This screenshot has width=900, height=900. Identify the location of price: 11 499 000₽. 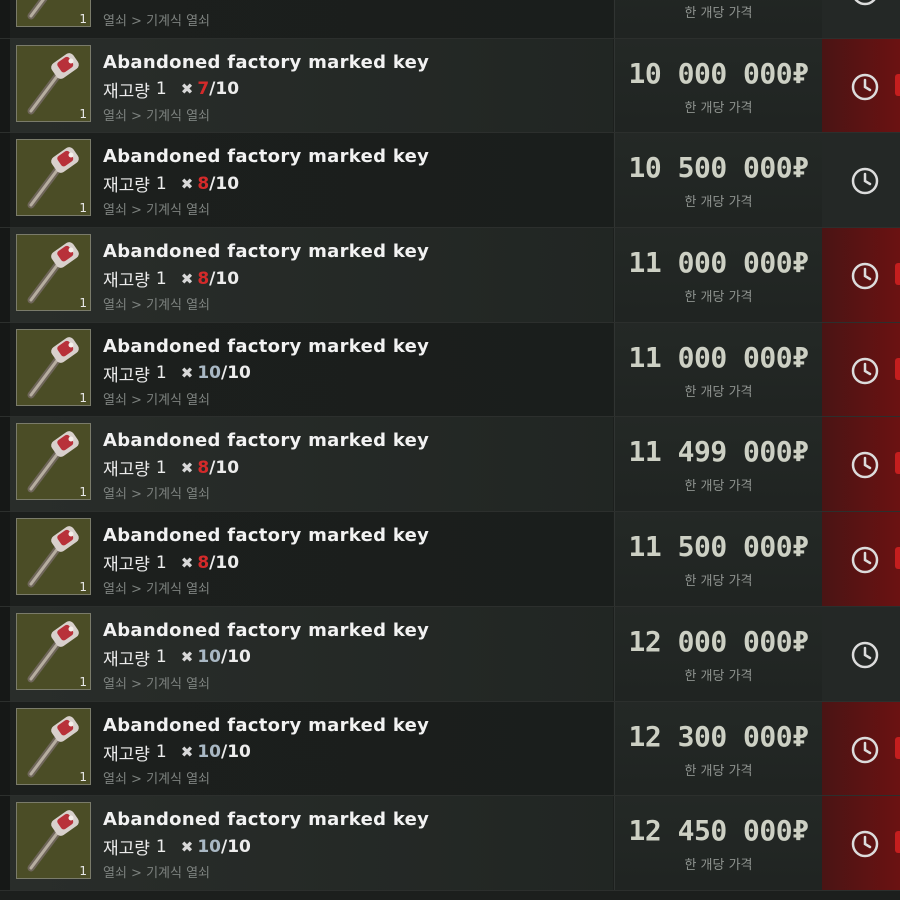
(718, 451).